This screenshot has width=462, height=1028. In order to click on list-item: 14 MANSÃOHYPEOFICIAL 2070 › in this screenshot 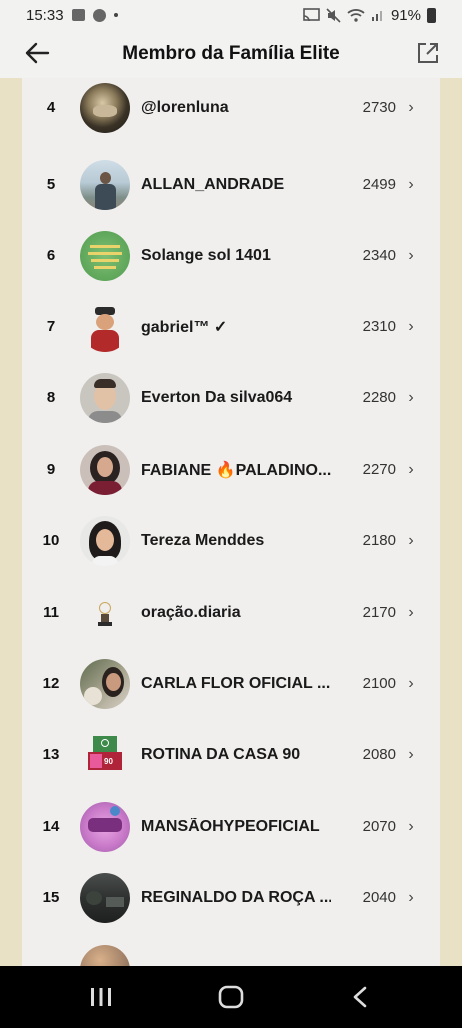, I will do `click(231, 826)`.